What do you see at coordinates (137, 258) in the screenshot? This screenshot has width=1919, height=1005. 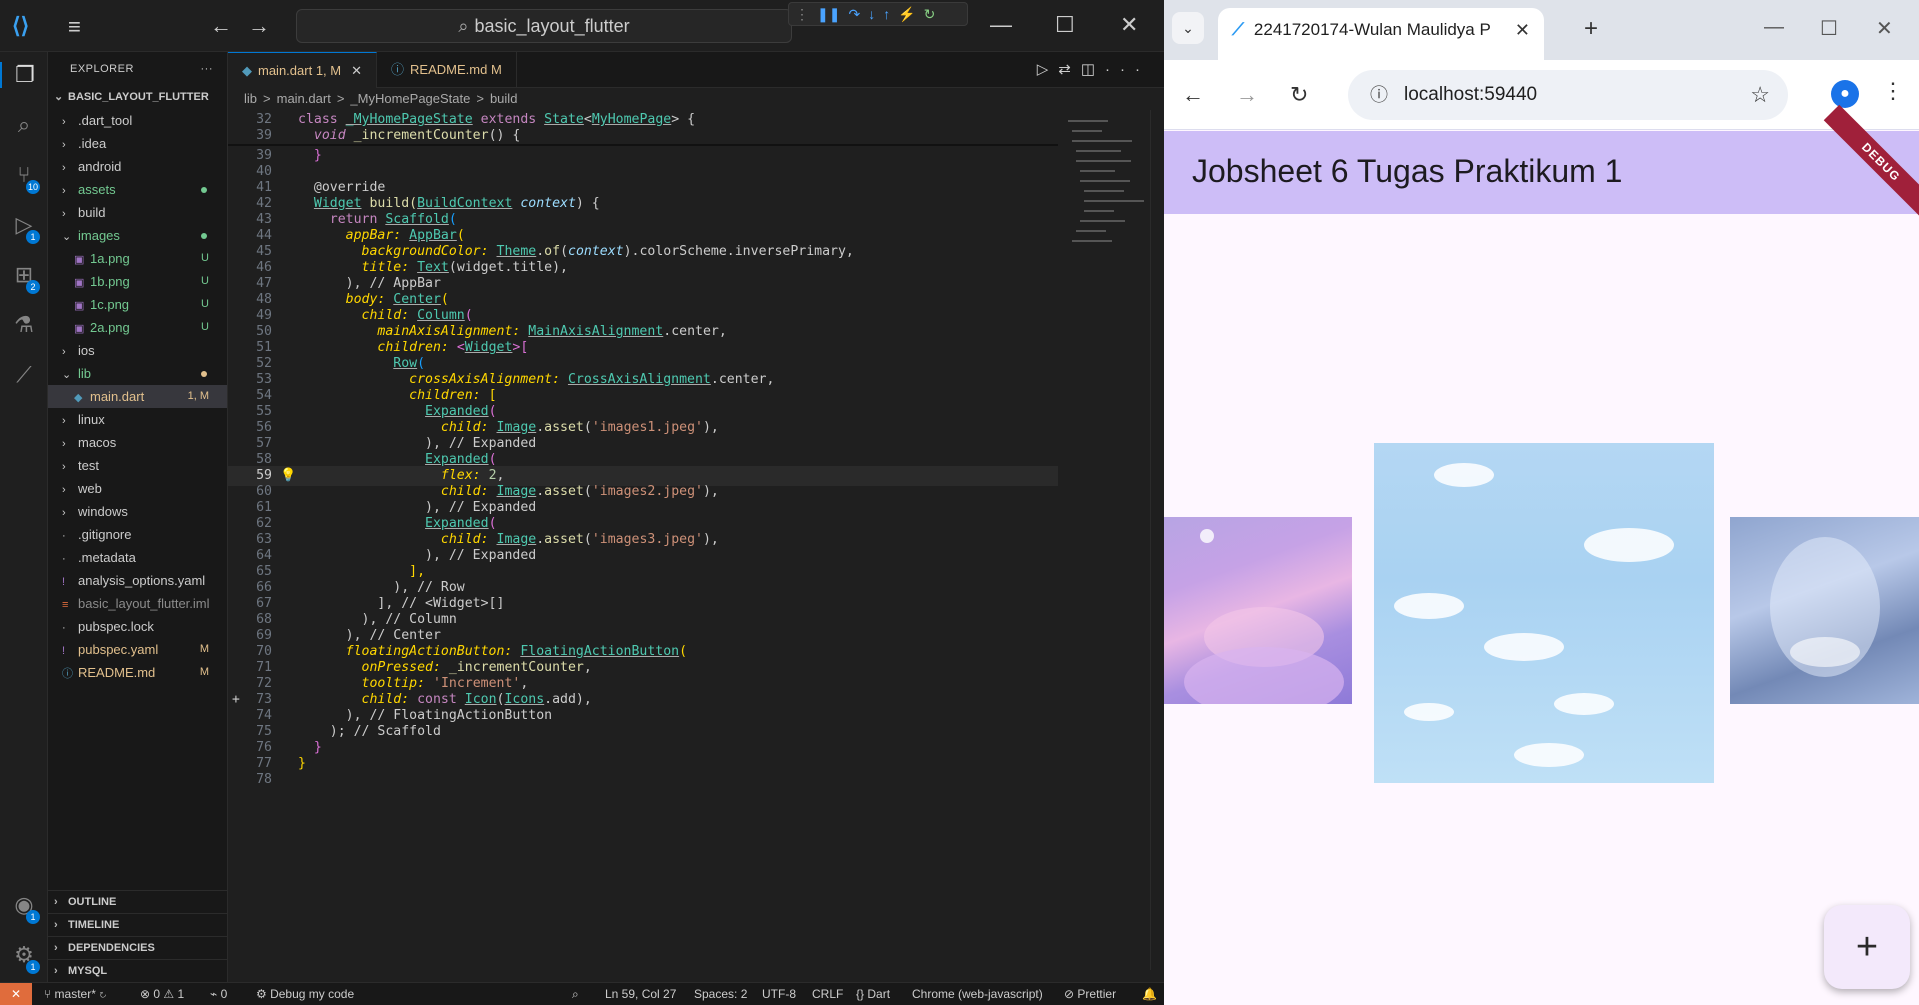 I see `tree-item: ▣ 1a.png U` at bounding box center [137, 258].